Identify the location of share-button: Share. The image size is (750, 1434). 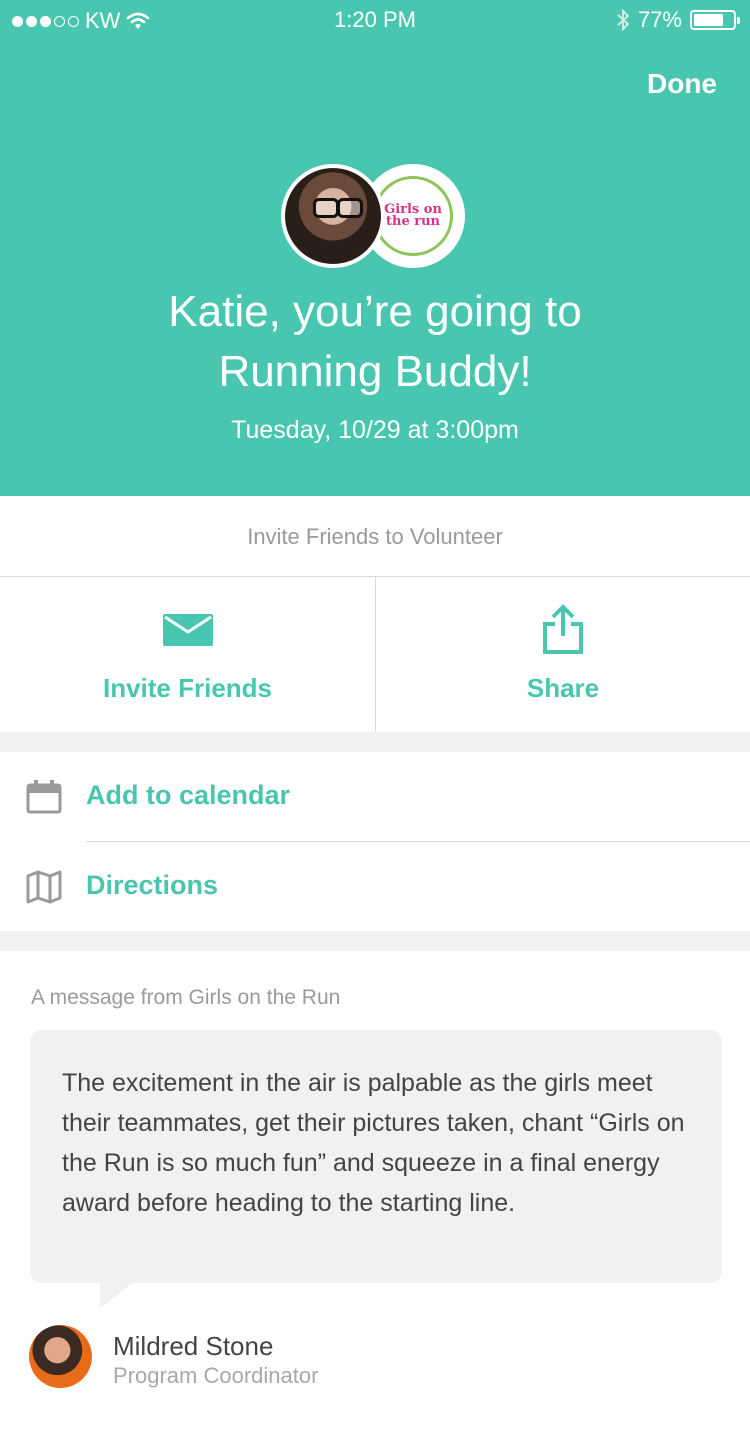
(562, 654).